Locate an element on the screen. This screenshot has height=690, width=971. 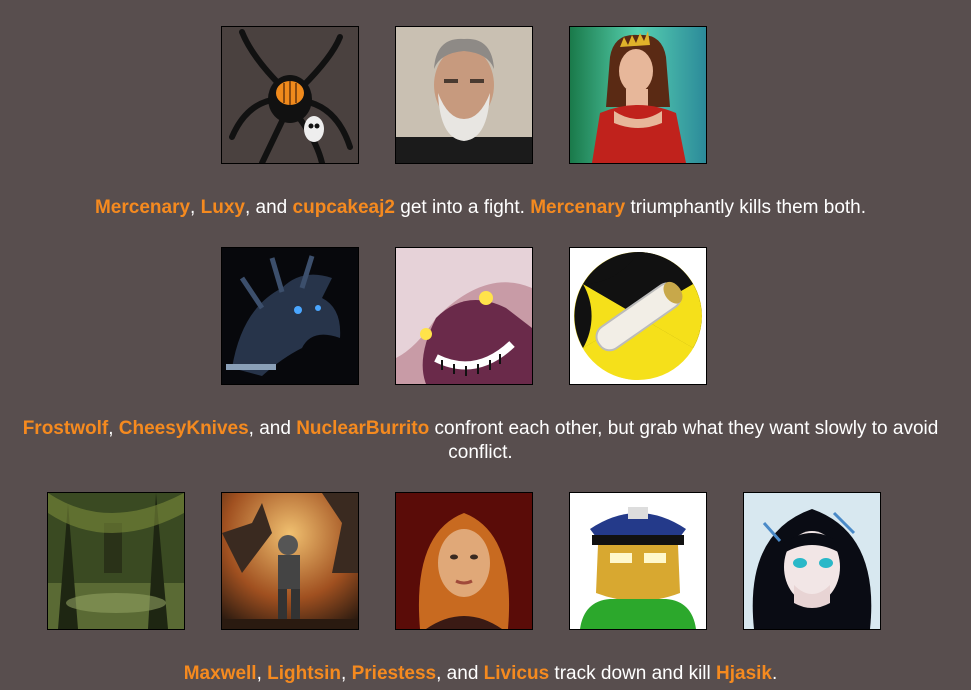
red-dress-queen-avatar-icon is located at coordinates (638, 95).